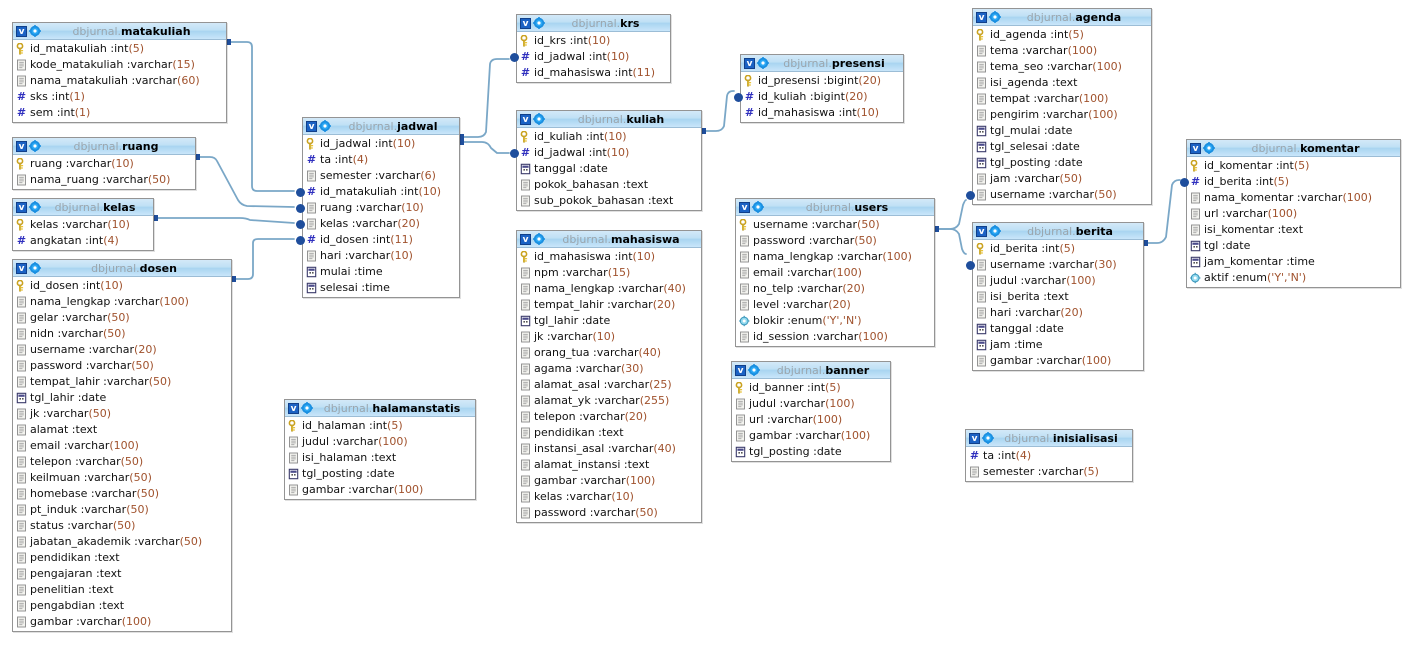 This screenshot has height=651, width=1406. I want to click on field-mahasiswa-orang_tua: orang_tua : varchar(40), so click(609, 353).